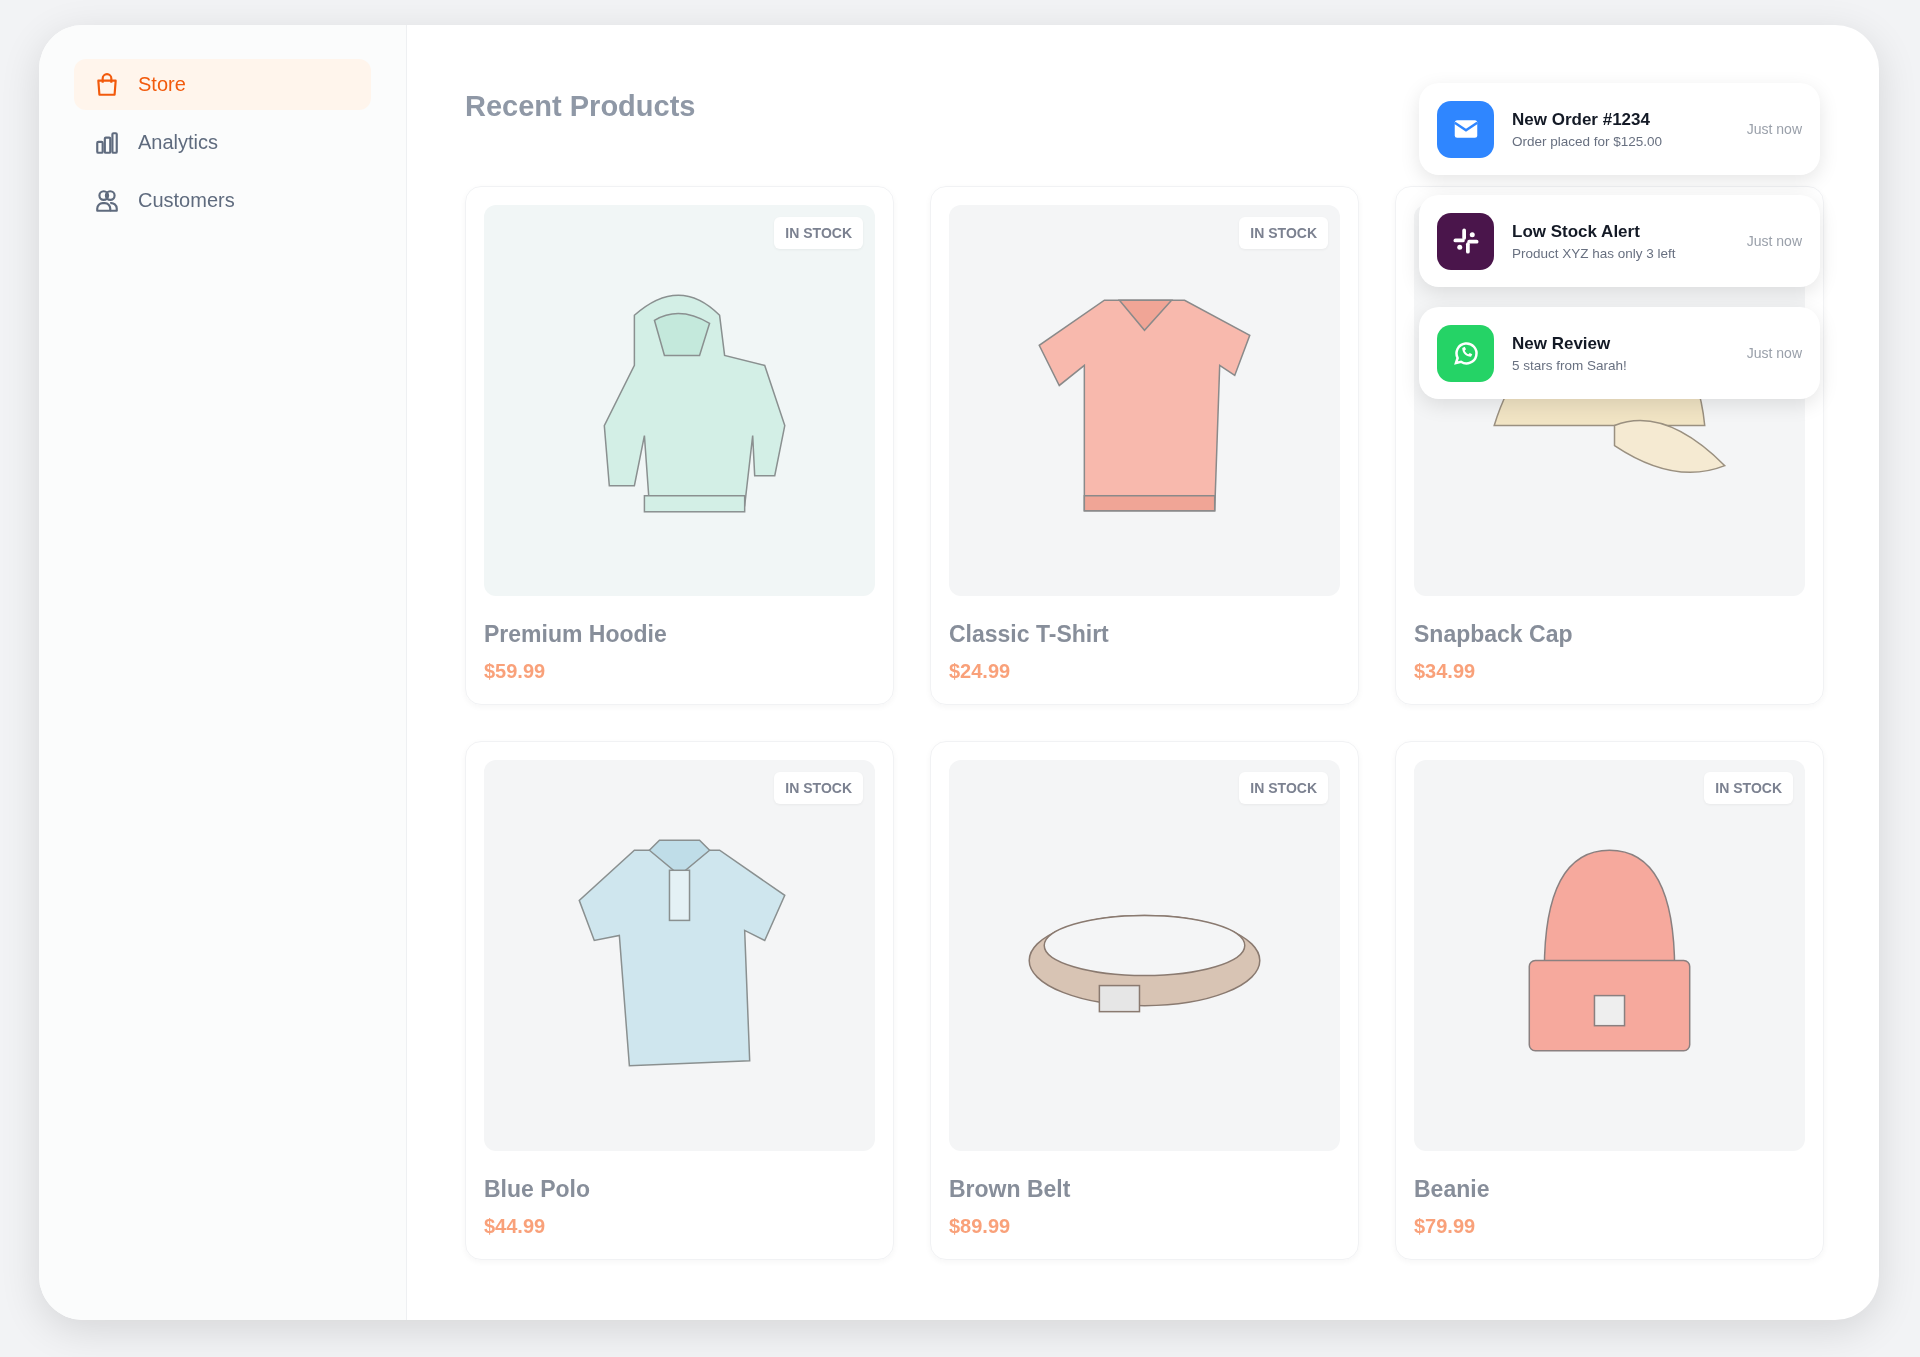 The height and width of the screenshot is (1357, 1920). Describe the element at coordinates (1494, 634) in the screenshot. I see `product-name: Snapback Cap` at that location.